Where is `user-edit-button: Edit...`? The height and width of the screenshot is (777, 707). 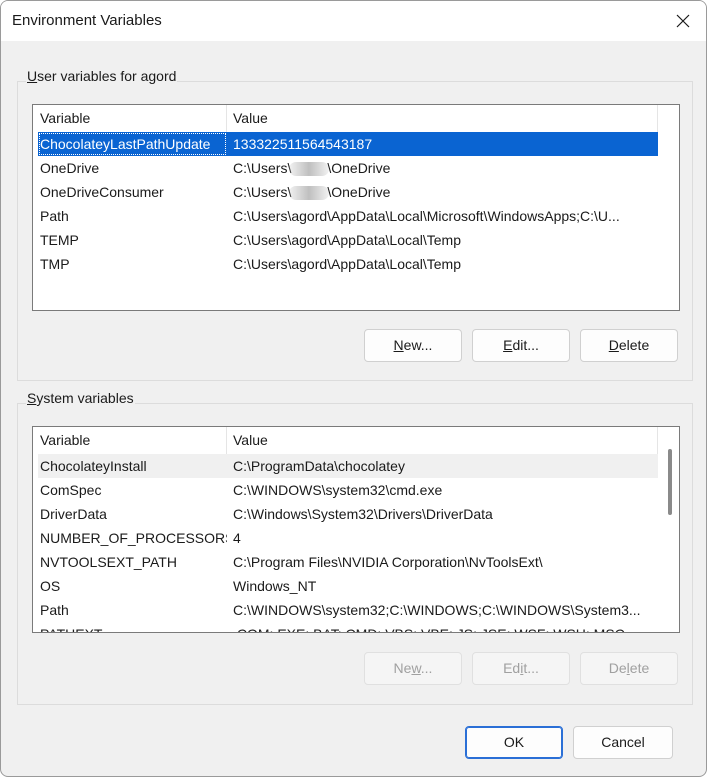
user-edit-button: Edit... is located at coordinates (521, 345).